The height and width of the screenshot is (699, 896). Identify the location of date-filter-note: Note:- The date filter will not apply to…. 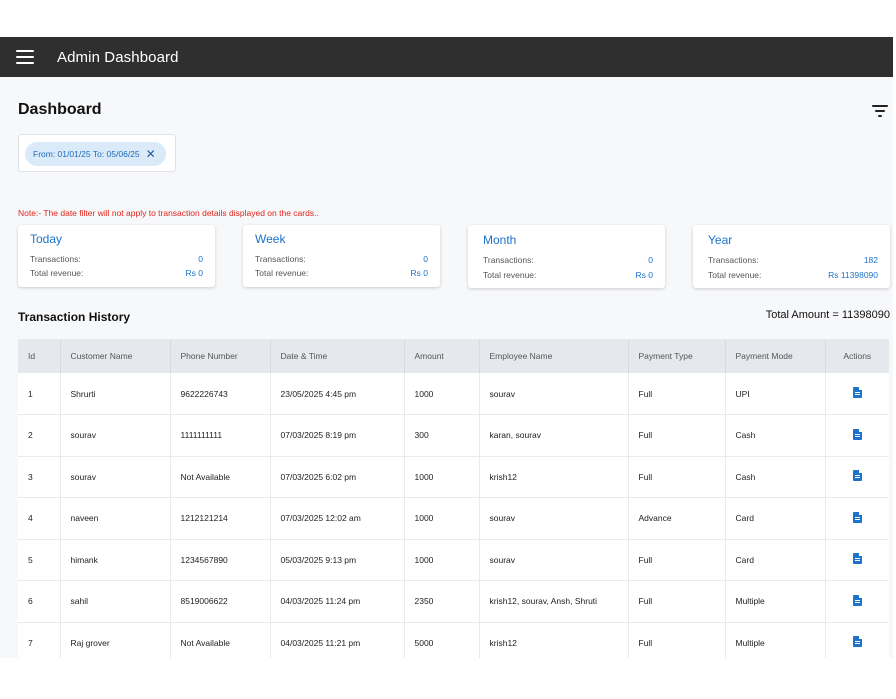
(168, 213).